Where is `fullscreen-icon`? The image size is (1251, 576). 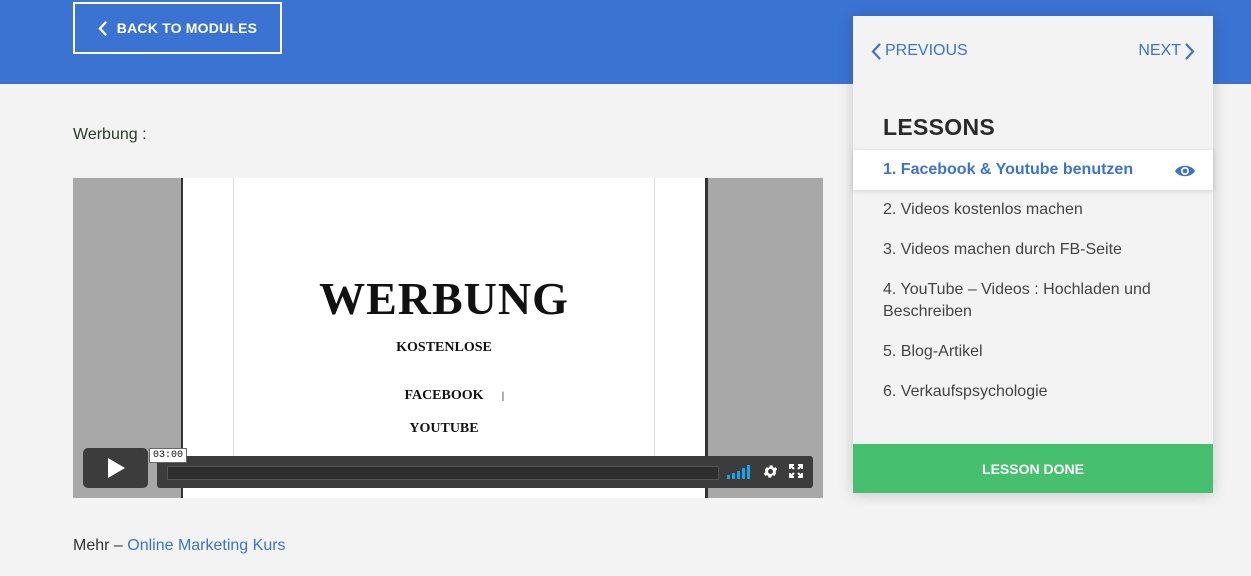
fullscreen-icon is located at coordinates (796, 473).